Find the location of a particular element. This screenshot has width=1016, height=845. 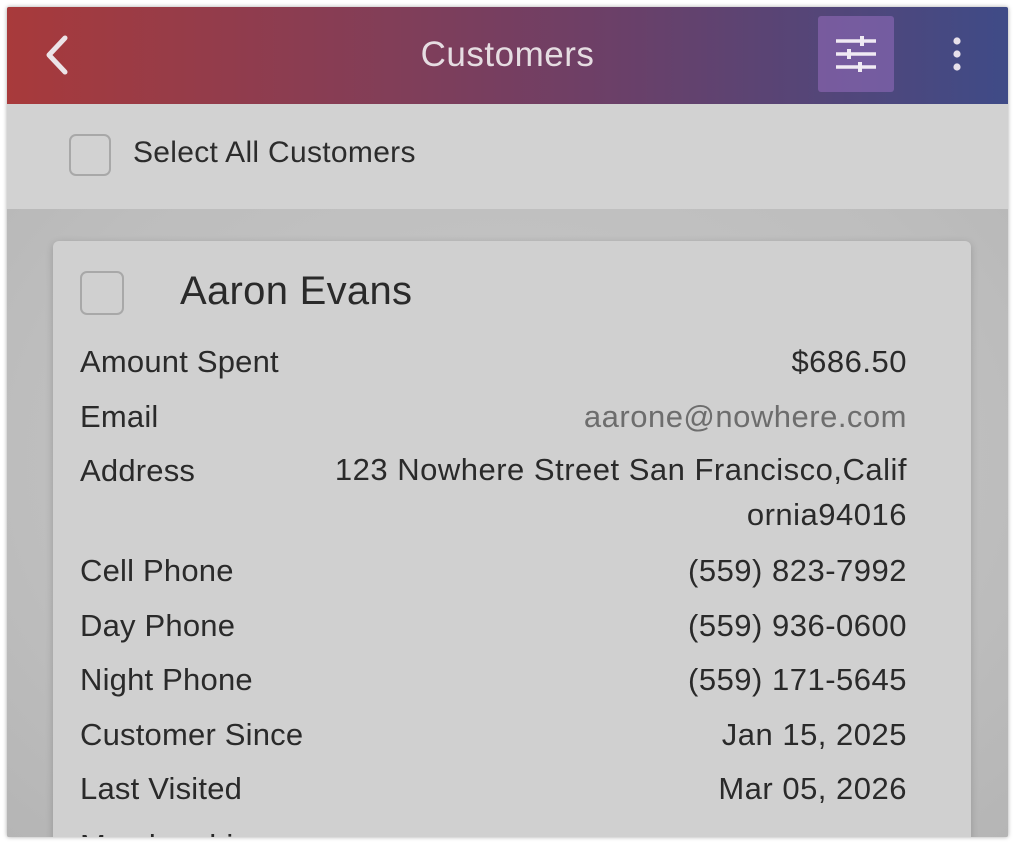

more-vertical-icon is located at coordinates (957, 54).